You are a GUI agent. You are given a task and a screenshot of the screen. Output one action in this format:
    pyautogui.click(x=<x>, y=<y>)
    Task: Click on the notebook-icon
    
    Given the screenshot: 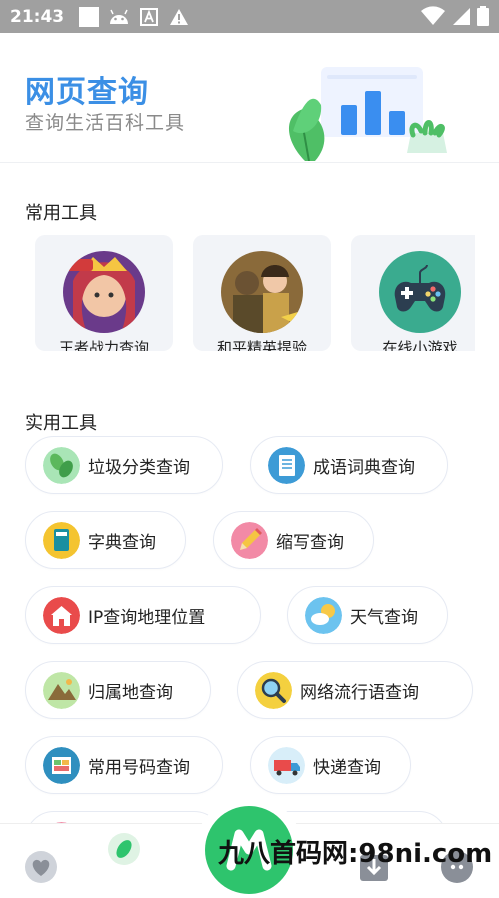 What is the action you would take?
    pyautogui.click(x=286, y=465)
    